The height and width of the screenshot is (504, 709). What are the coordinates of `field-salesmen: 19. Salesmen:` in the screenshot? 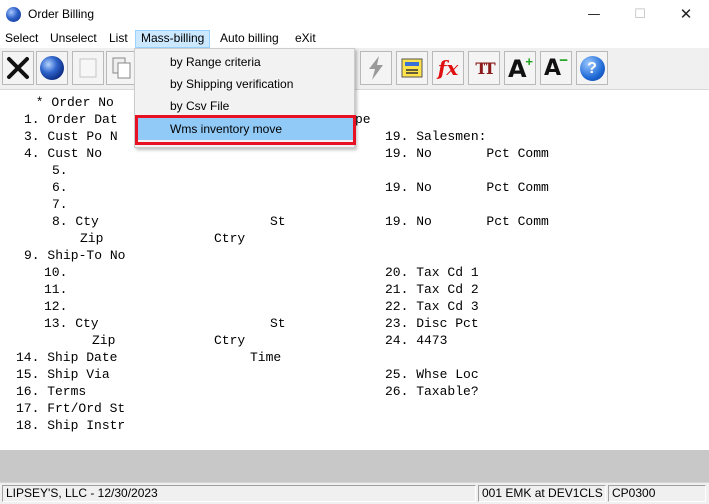 It's located at (435, 136).